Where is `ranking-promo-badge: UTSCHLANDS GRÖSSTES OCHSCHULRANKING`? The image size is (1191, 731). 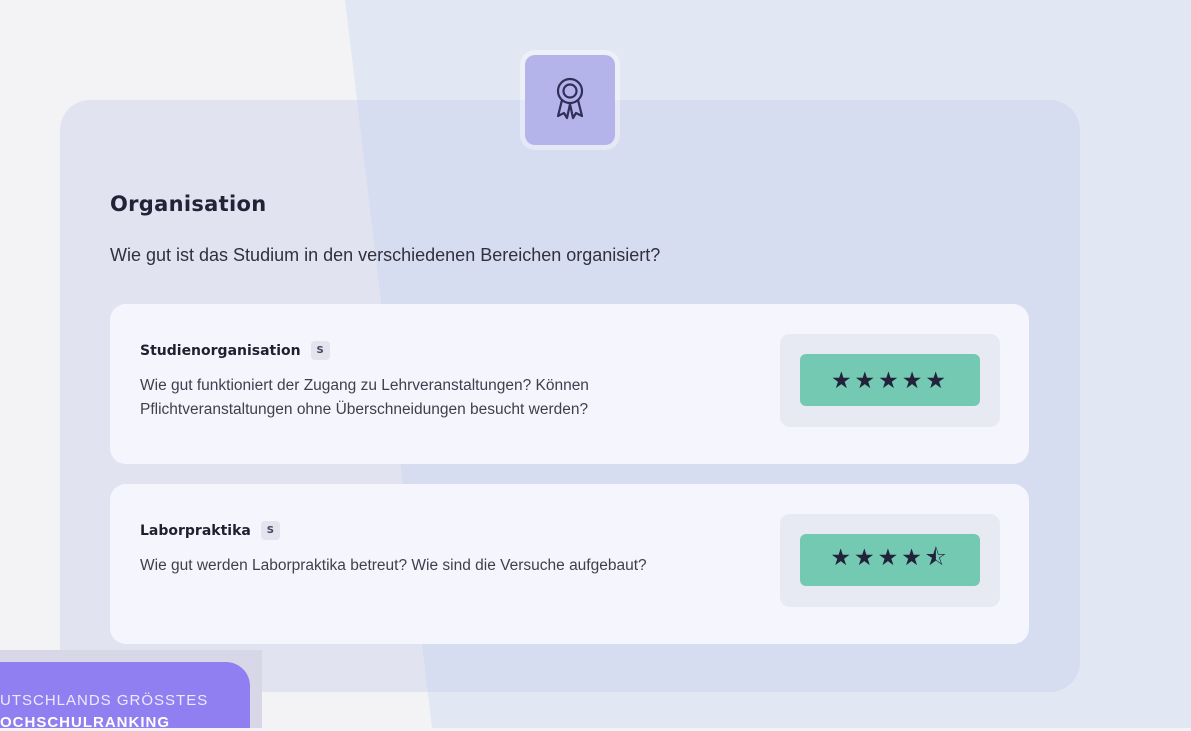 ranking-promo-badge: UTSCHLANDS GRÖSSTES OCHSCHULRANKING is located at coordinates (131, 690).